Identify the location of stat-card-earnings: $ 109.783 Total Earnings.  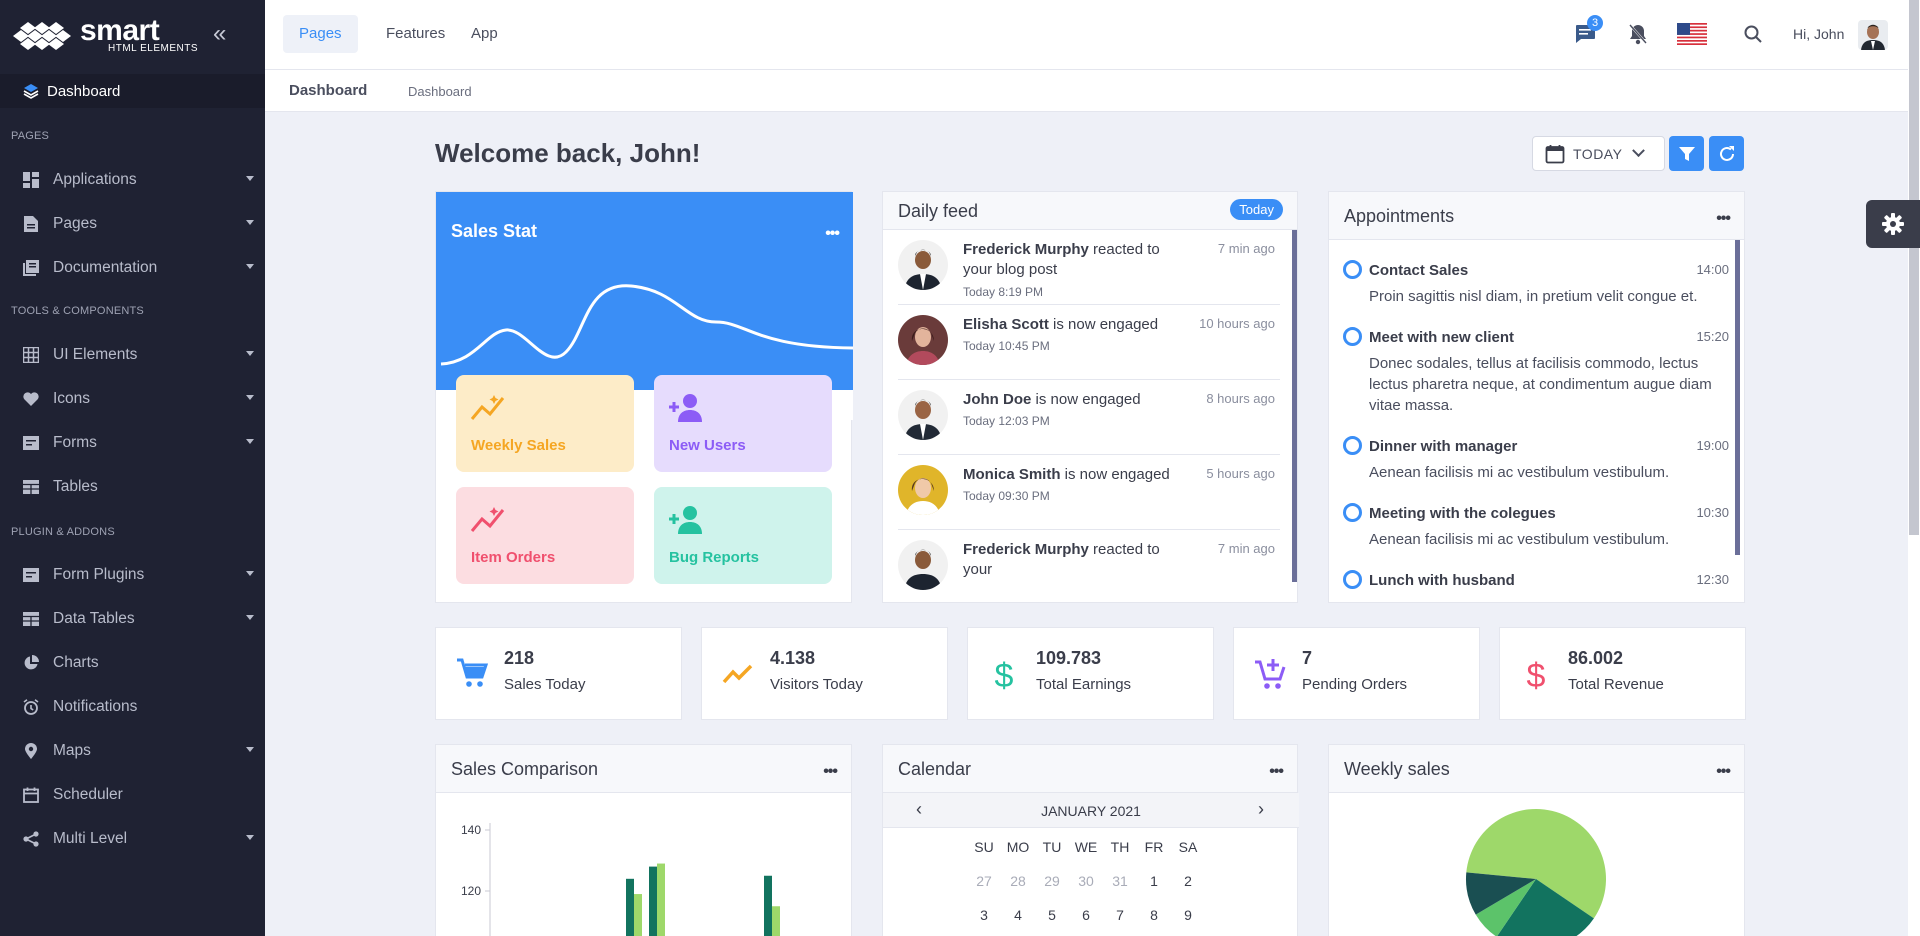
(1090, 673).